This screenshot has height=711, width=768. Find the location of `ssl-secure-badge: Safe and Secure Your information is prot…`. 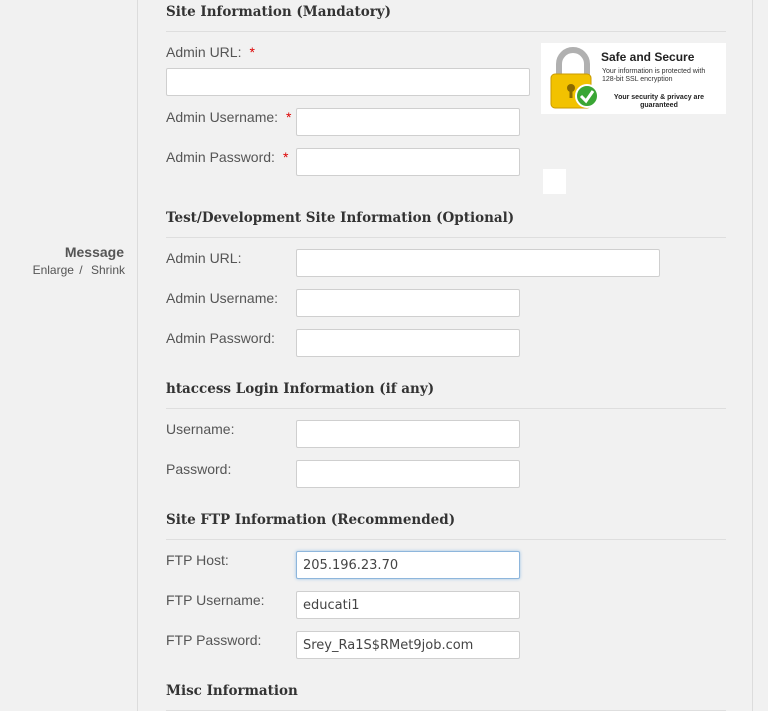

ssl-secure-badge: Safe and Secure Your information is prot… is located at coordinates (633, 78).